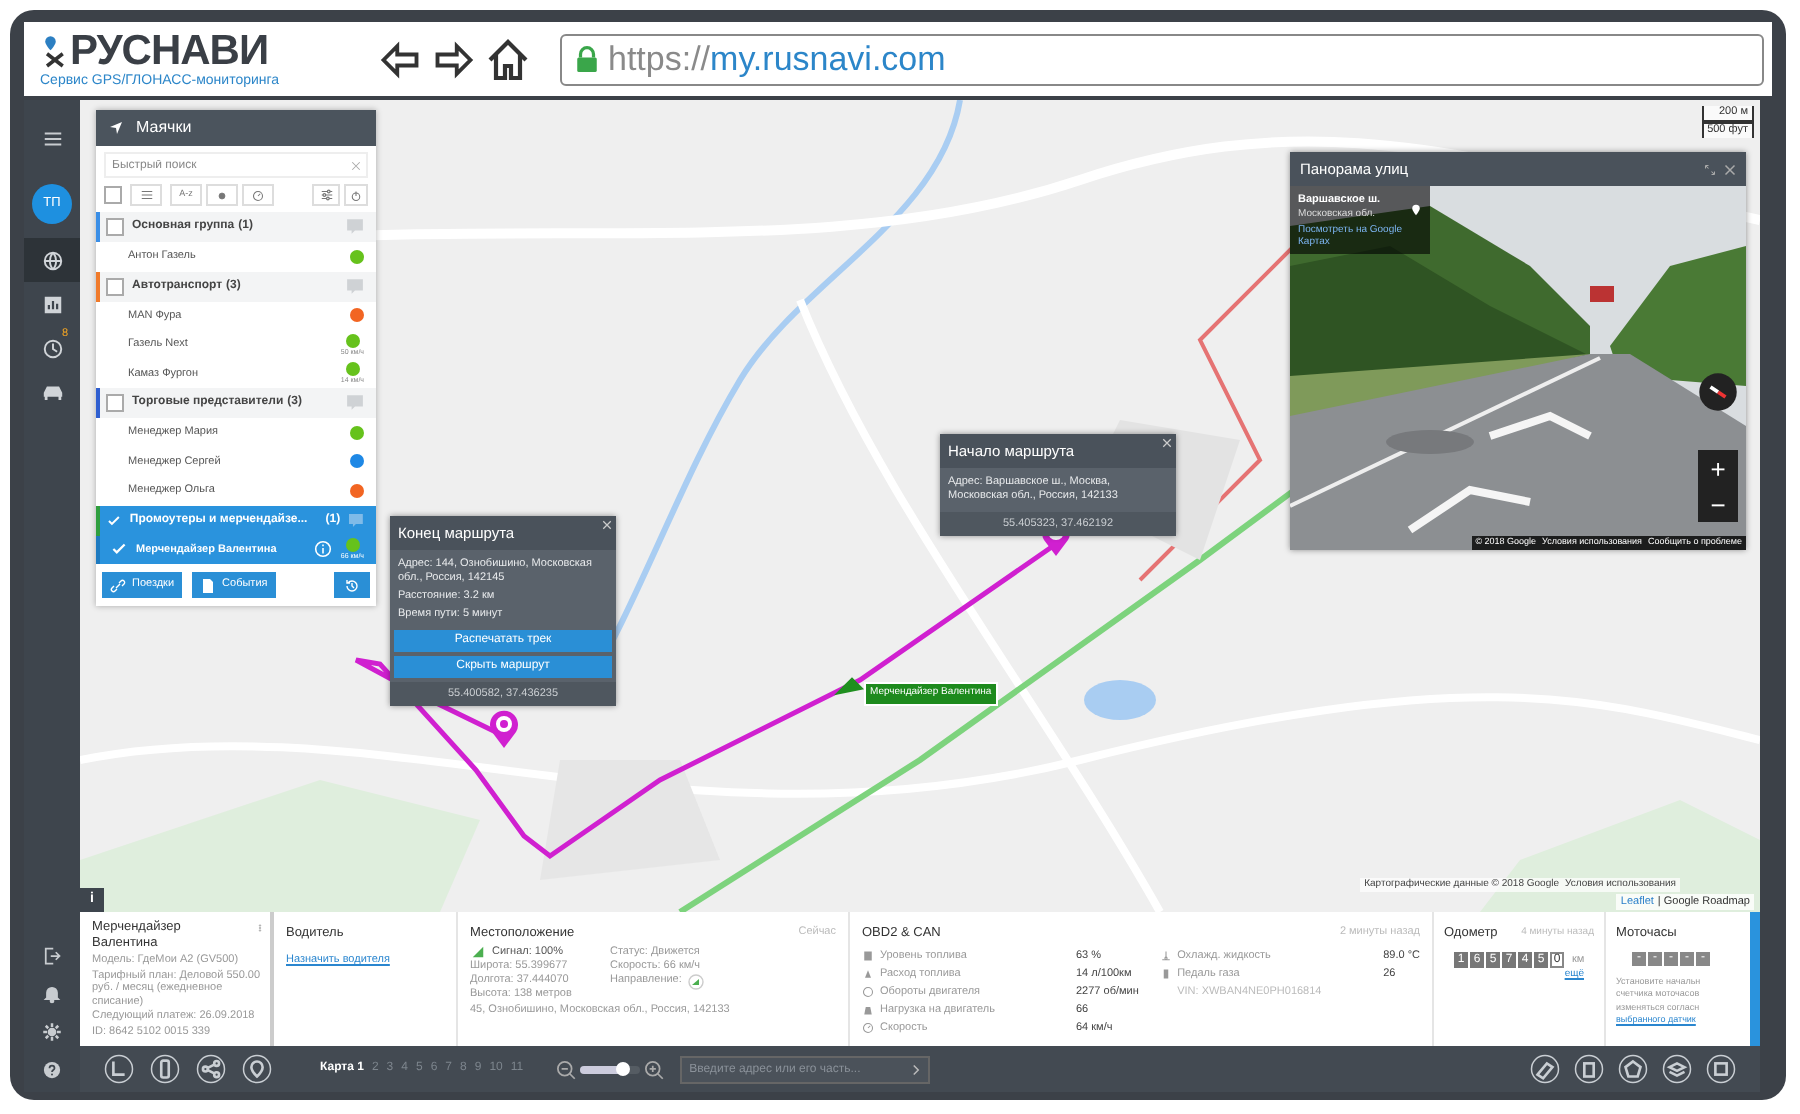 This screenshot has width=1800, height=1114. I want to click on settings-icon, so click(52, 1032).